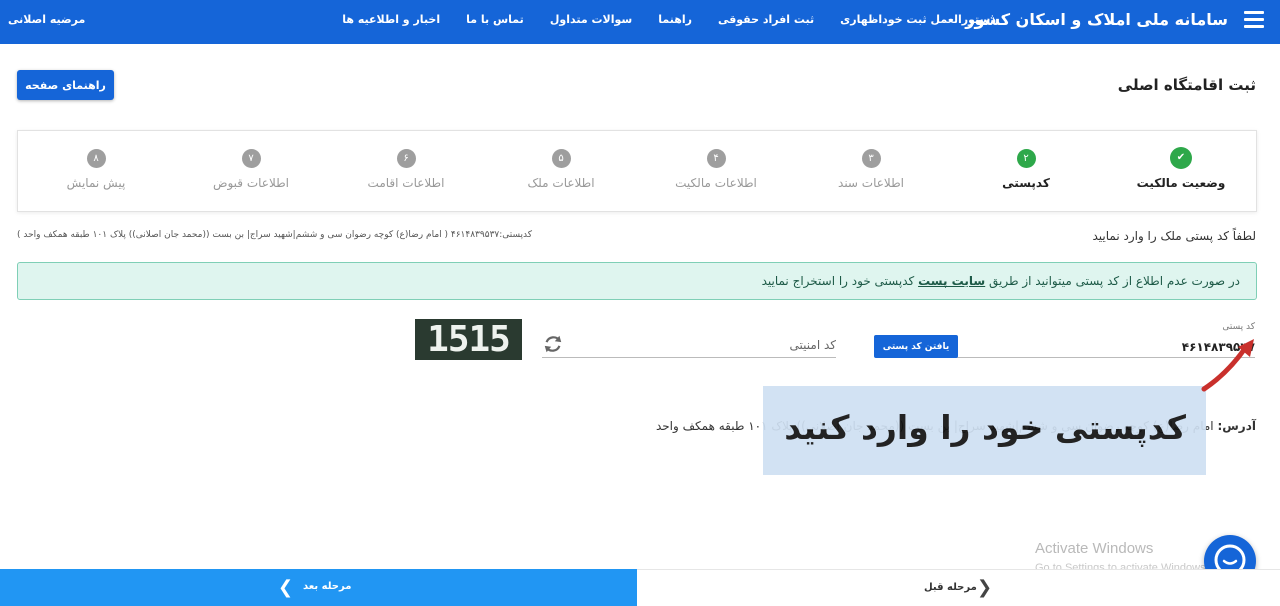 This screenshot has height=606, width=1280. I want to click on nav-link-news: اخبار و اطلاعیه ها, so click(391, 19).